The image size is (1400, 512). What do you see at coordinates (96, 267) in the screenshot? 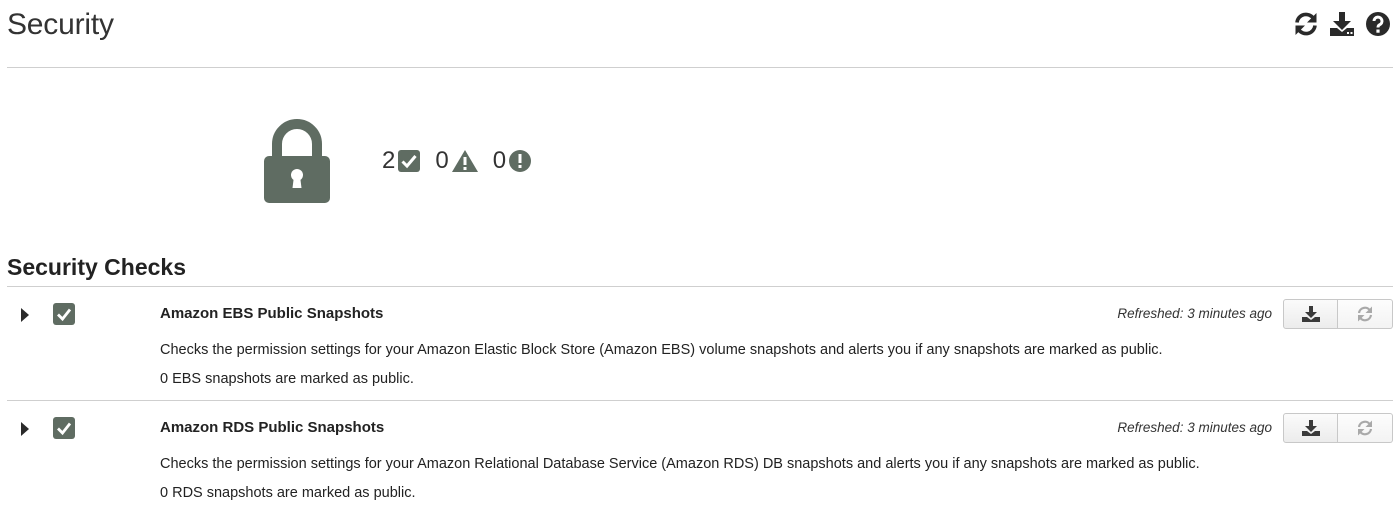
I see `section-title: Security Checks` at bounding box center [96, 267].